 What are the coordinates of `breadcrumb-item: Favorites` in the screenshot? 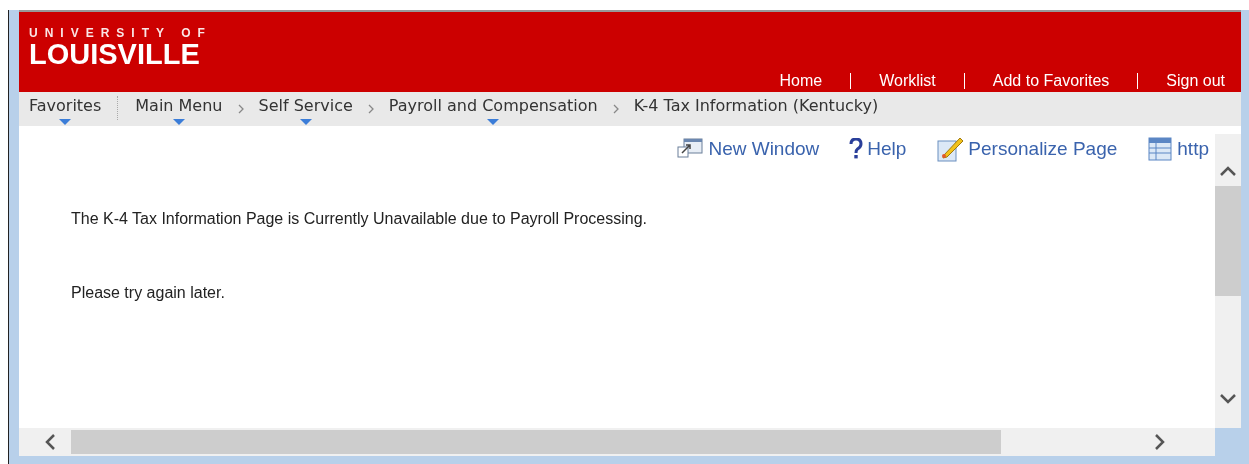 It's located at (65, 106).